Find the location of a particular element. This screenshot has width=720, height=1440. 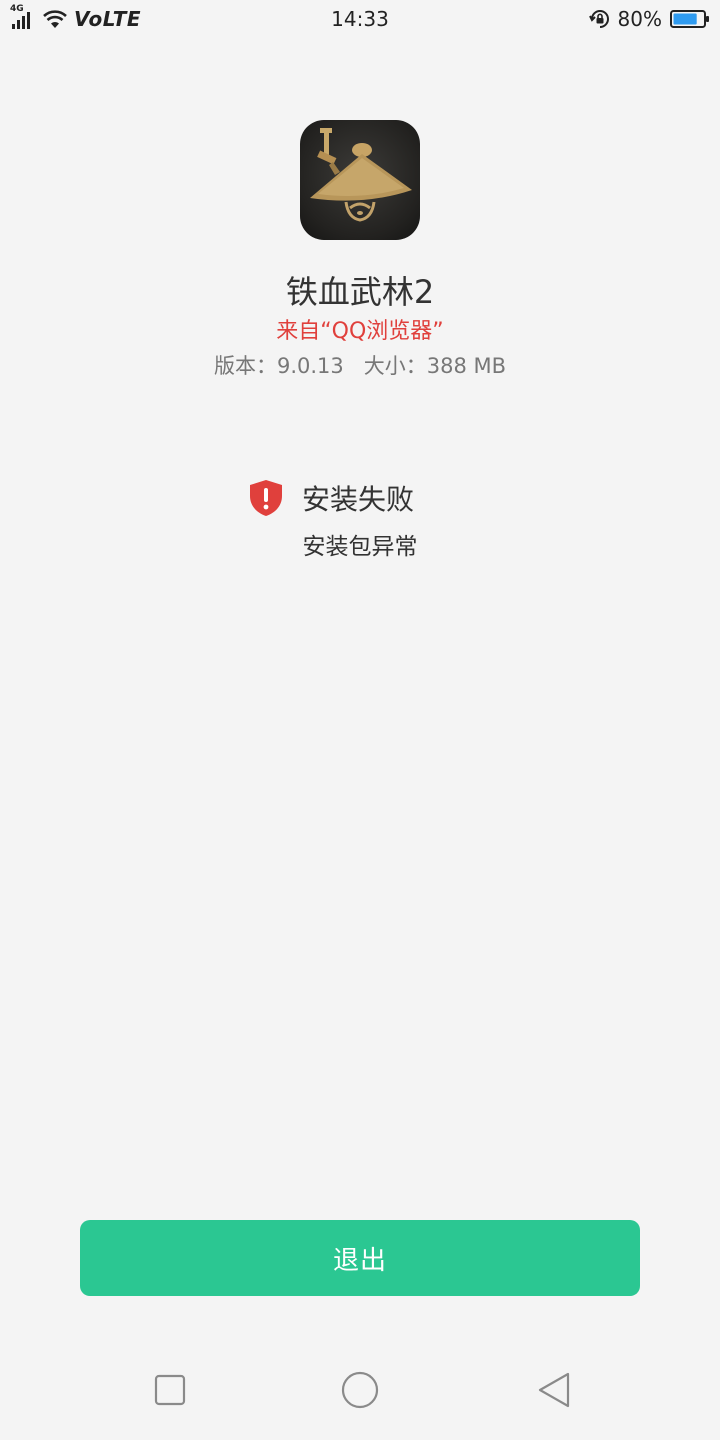

result-title: 安装失败 is located at coordinates (358, 499).